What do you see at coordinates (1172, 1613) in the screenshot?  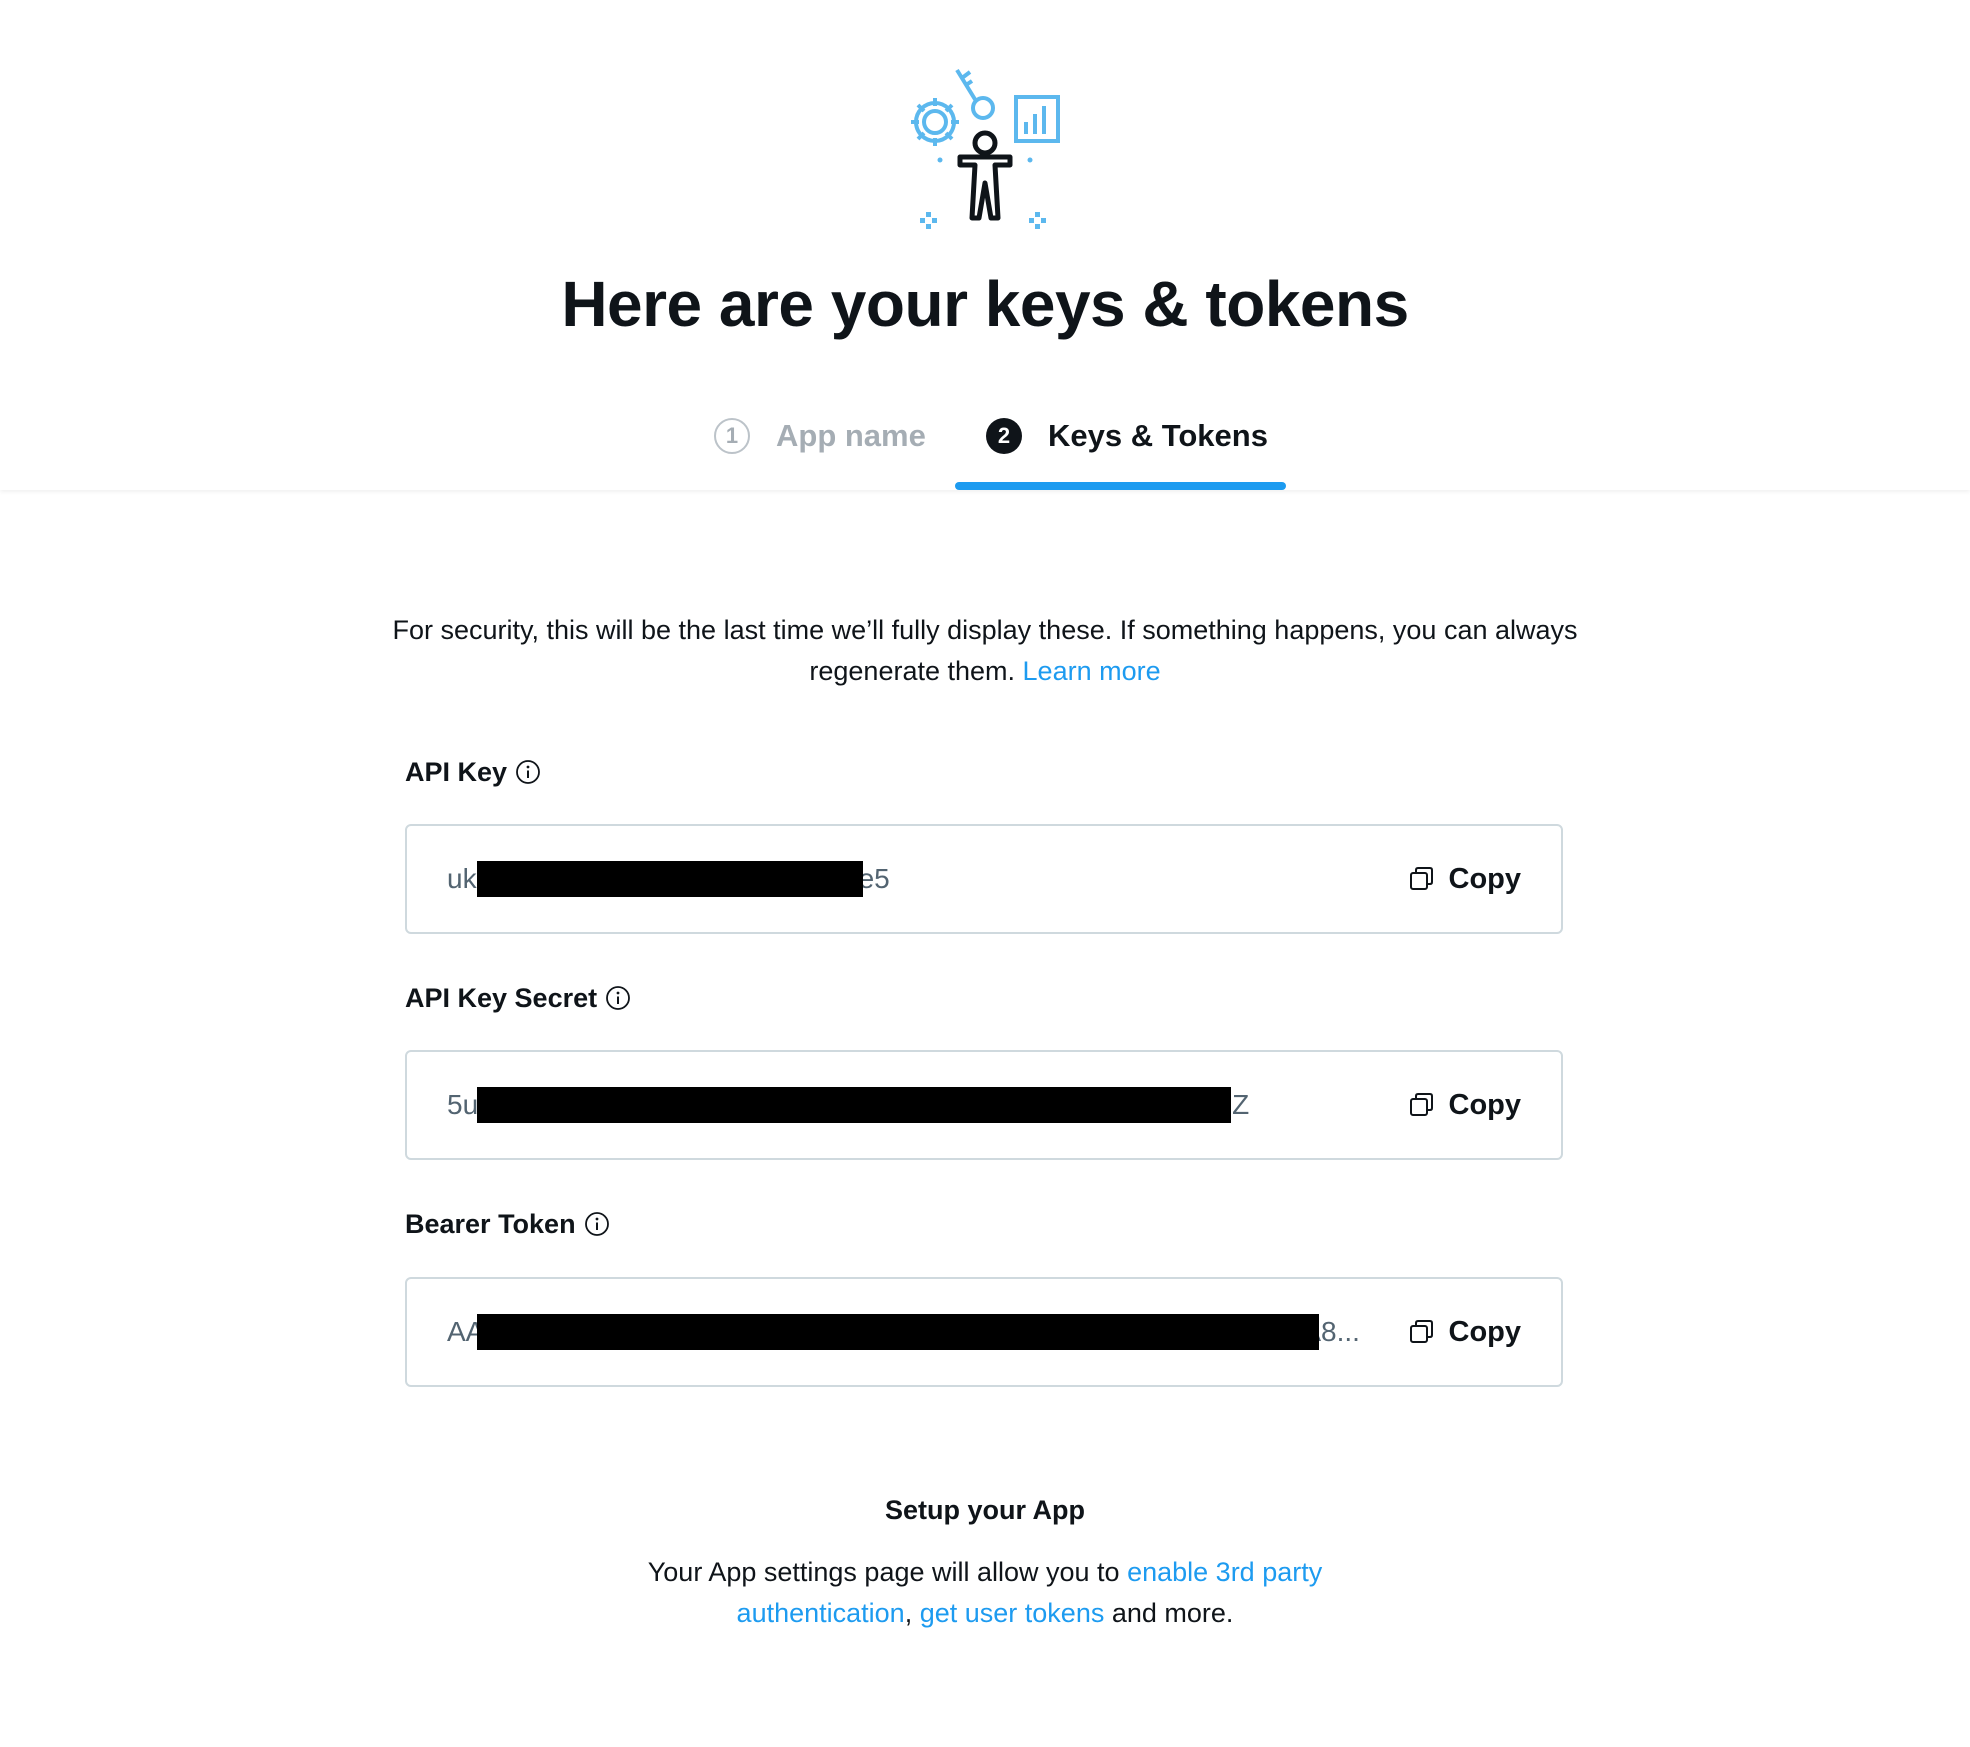 I see `setup-text-after: and more.` at bounding box center [1172, 1613].